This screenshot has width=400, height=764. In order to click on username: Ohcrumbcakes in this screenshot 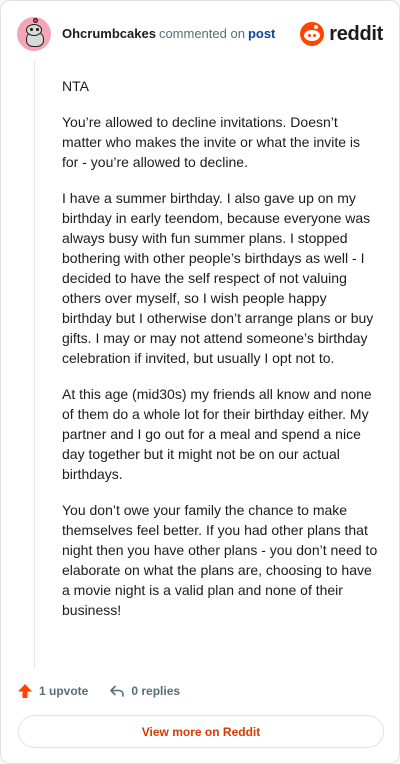, I will do `click(109, 33)`.